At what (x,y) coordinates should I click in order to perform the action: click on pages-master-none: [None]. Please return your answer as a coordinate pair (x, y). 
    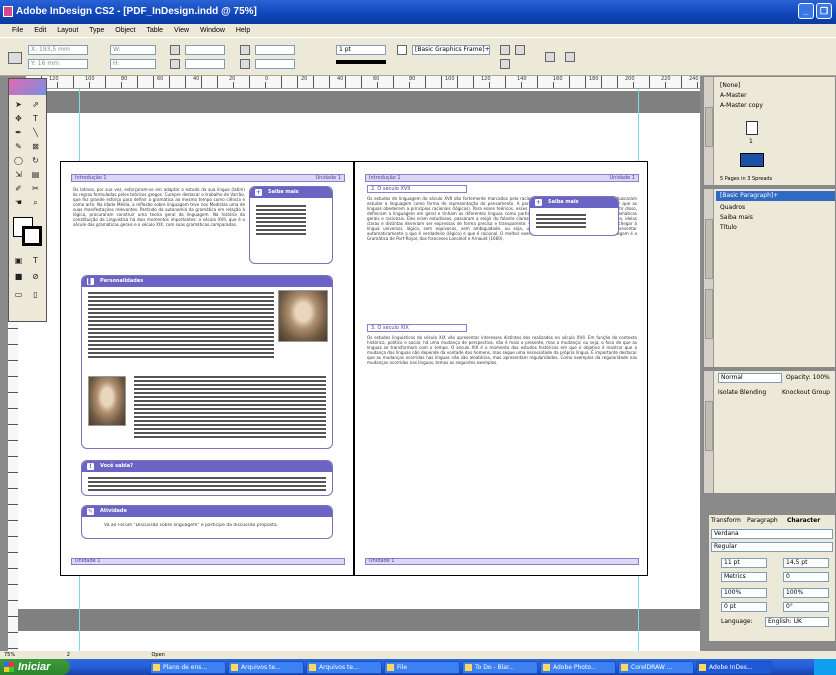
    Looking at the image, I should click on (775, 86).